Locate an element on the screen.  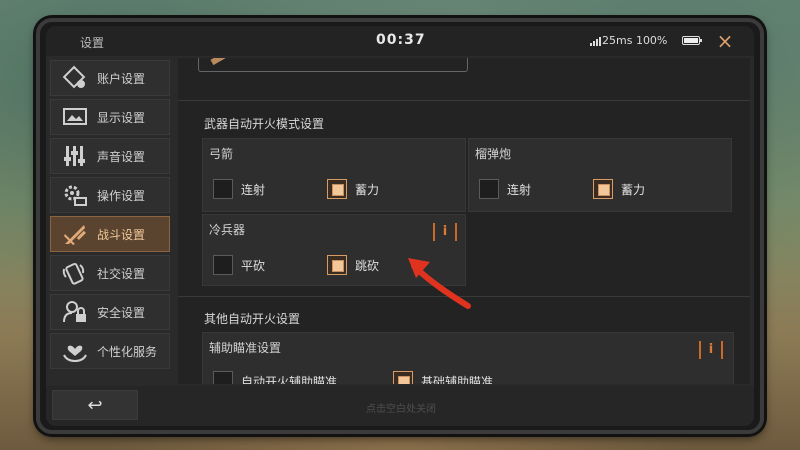
back-button: ↩ is located at coordinates (95, 405).